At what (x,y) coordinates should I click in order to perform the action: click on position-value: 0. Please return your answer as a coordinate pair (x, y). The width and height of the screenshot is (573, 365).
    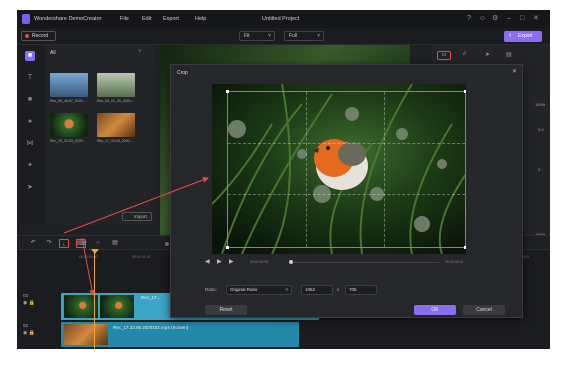
    Looking at the image, I should click on (539, 169).